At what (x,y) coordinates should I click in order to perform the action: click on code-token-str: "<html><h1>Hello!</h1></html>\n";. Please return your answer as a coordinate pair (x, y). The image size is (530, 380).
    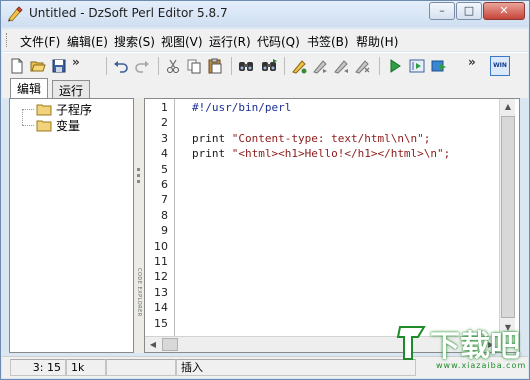
    Looking at the image, I should click on (341, 154).